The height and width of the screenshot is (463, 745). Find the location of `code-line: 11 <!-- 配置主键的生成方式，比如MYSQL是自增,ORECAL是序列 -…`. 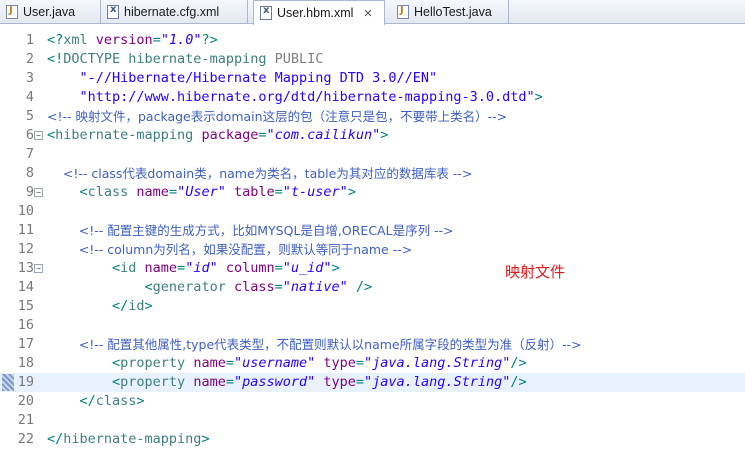

code-line: 11 <!-- 配置主键的生成方式，比如MYSQL是自增,ORECAL是序列 -… is located at coordinates (372, 230).